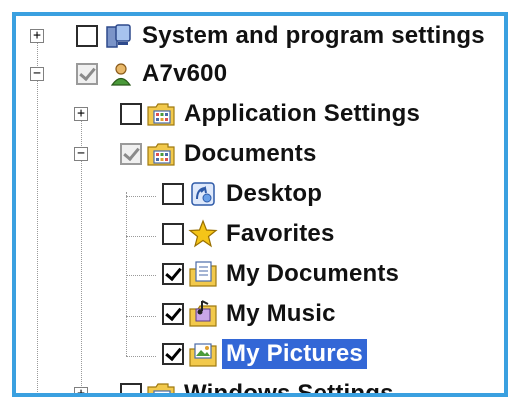 Image resolution: width=522 pixels, height=409 pixels. I want to click on star-icon, so click(203, 233).